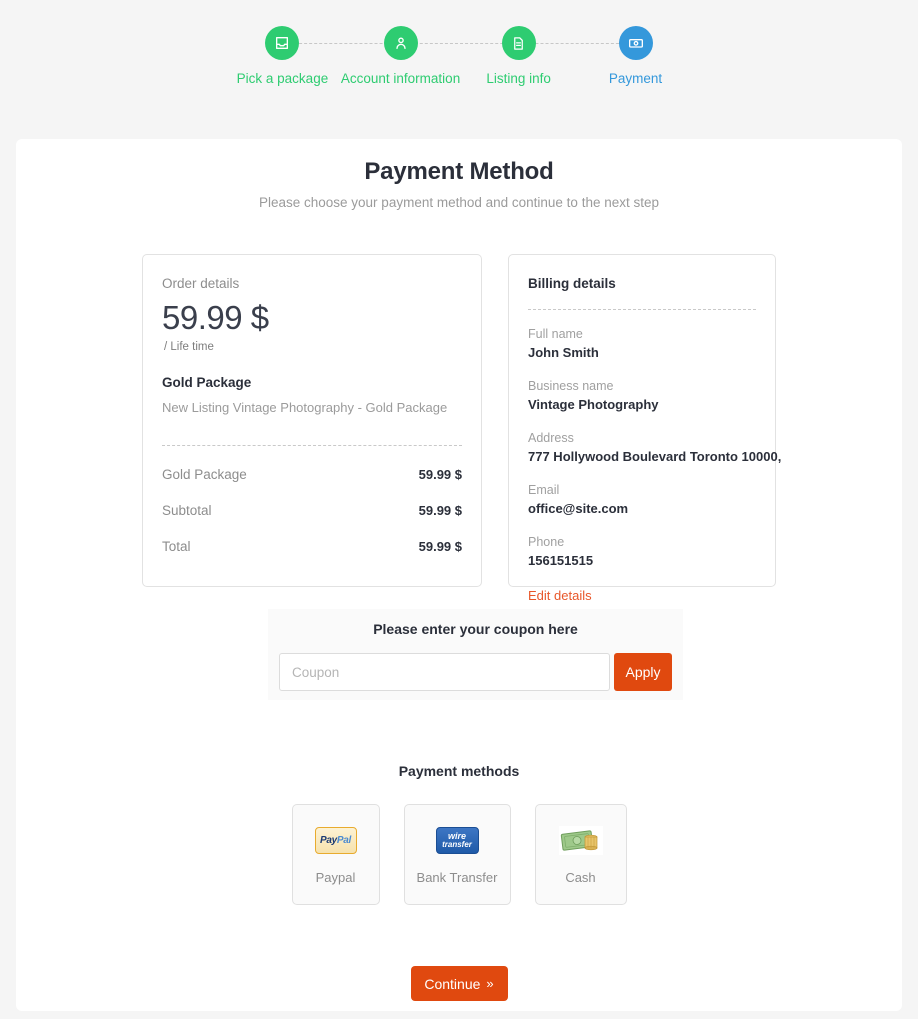  Describe the element at coordinates (578, 508) in the screenshot. I see `billing-field-value: office@site.com` at that location.